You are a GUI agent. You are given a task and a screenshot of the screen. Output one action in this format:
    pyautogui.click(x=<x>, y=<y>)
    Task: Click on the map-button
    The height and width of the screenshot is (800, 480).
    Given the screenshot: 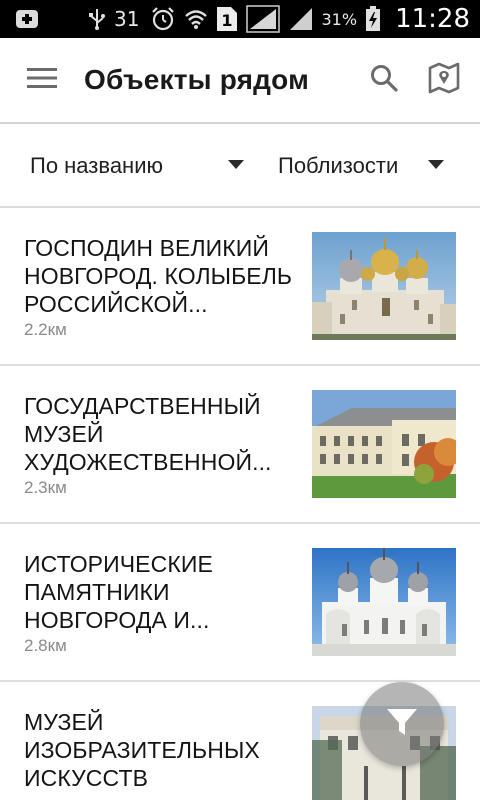 What is the action you would take?
    pyautogui.click(x=444, y=80)
    